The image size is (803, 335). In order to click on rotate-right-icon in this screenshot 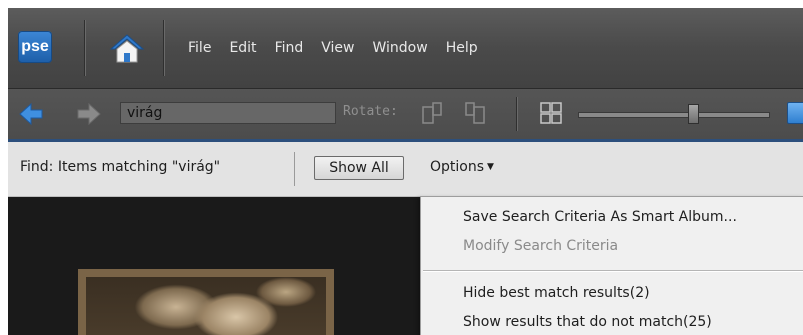, I will do `click(475, 114)`.